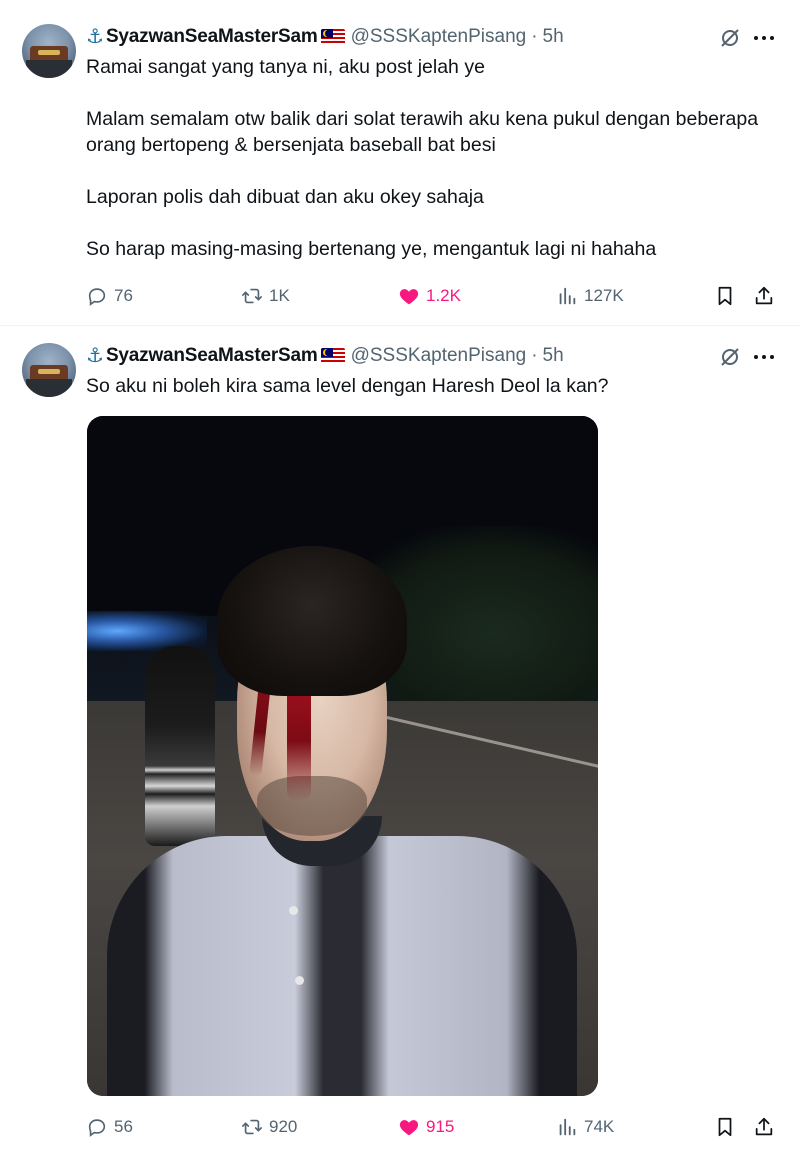 Image resolution: width=800 pixels, height=1160 pixels. I want to click on reply-count: 76, so click(123, 295).